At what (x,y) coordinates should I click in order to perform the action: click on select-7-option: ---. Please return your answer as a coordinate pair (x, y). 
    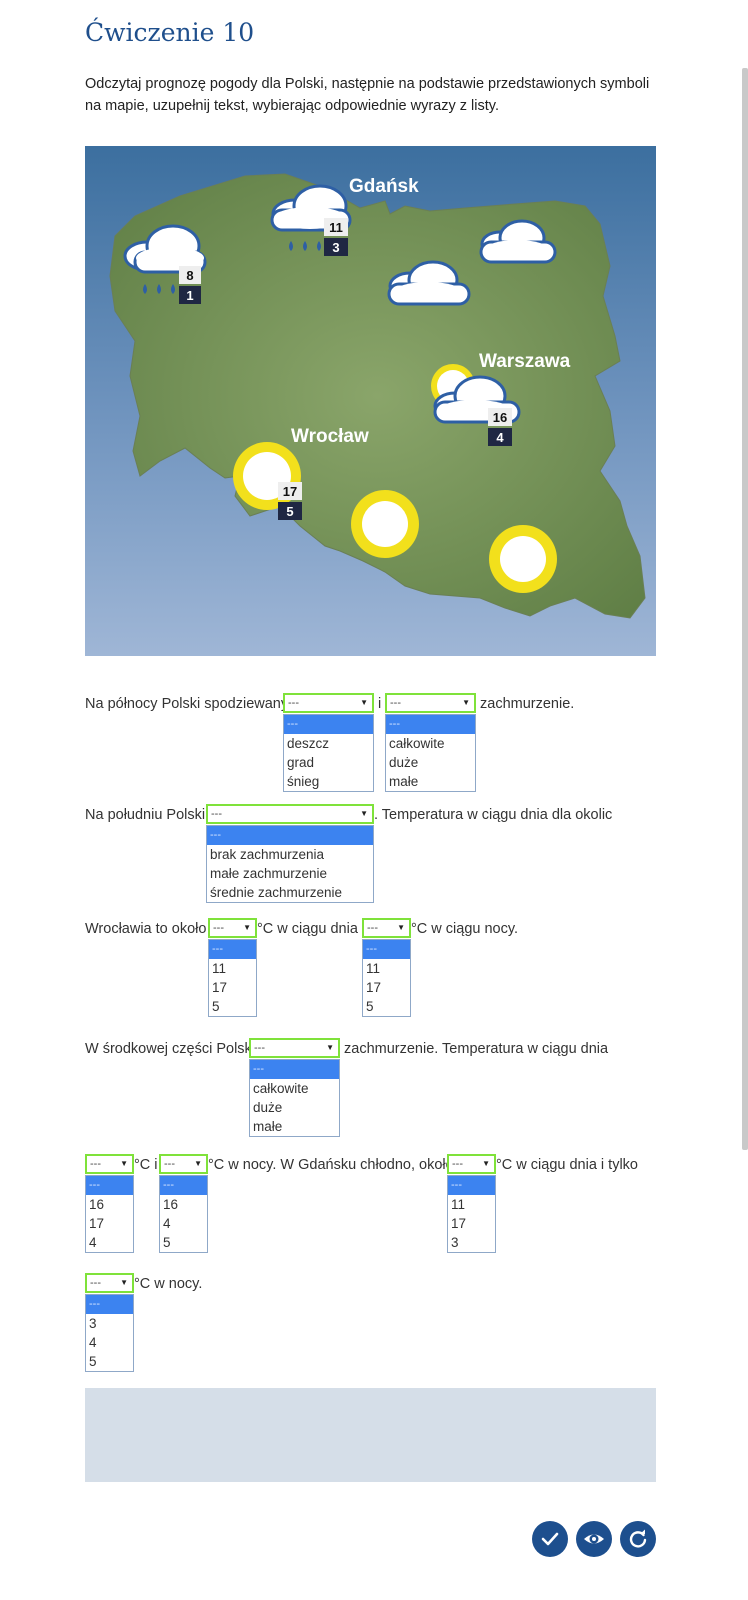
    Looking at the image, I should click on (109, 1185).